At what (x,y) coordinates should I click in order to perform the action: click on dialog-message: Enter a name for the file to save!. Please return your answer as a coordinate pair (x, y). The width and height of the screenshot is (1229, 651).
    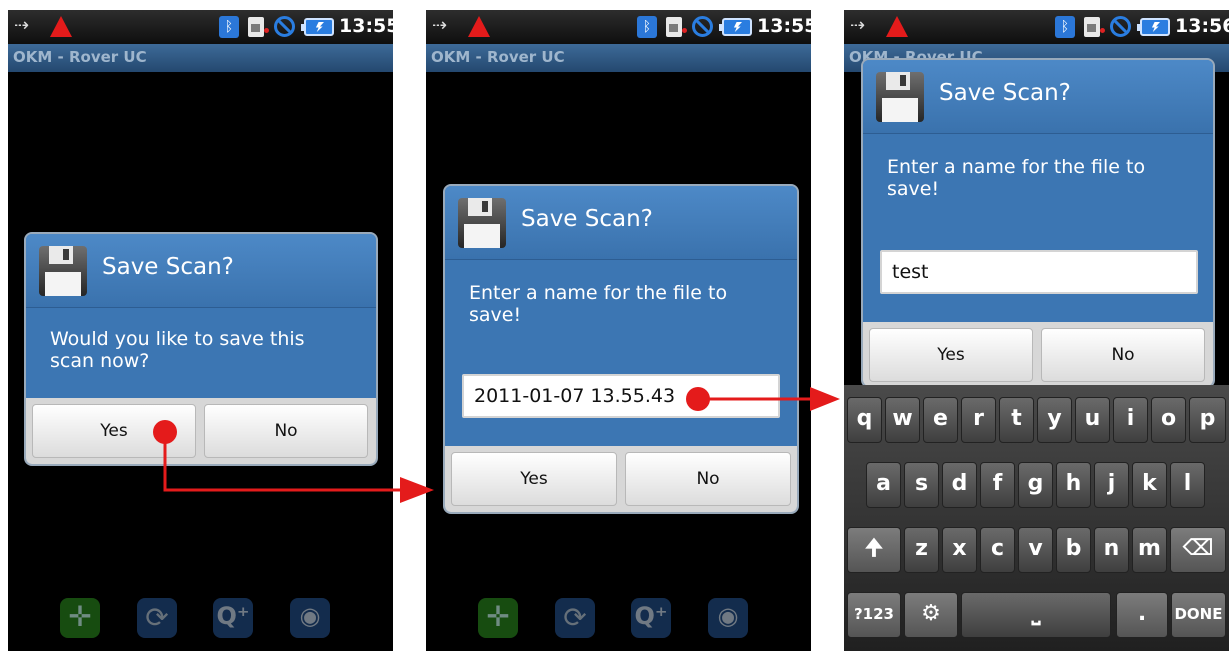
    Looking at the image, I should click on (598, 304).